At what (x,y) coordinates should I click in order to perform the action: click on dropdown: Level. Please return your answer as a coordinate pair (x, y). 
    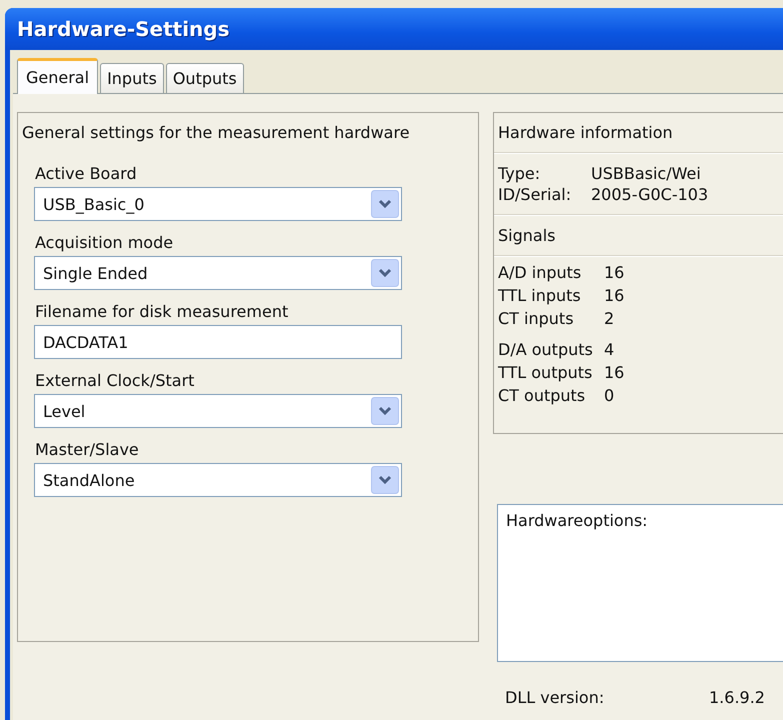
    Looking at the image, I should click on (218, 411).